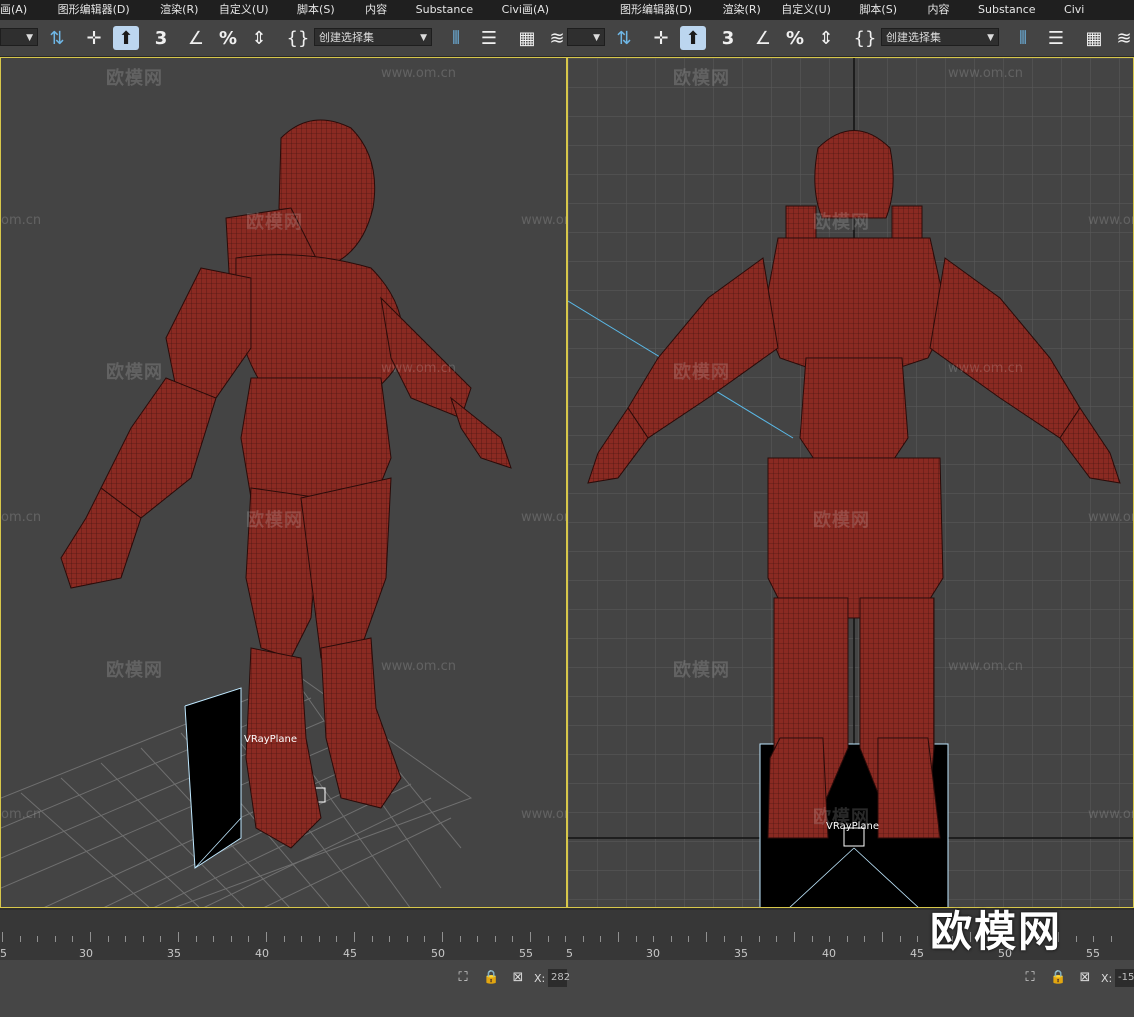 The width and height of the screenshot is (1134, 1017). Describe the element at coordinates (86, 953) in the screenshot. I see `tick-label: 30` at that location.